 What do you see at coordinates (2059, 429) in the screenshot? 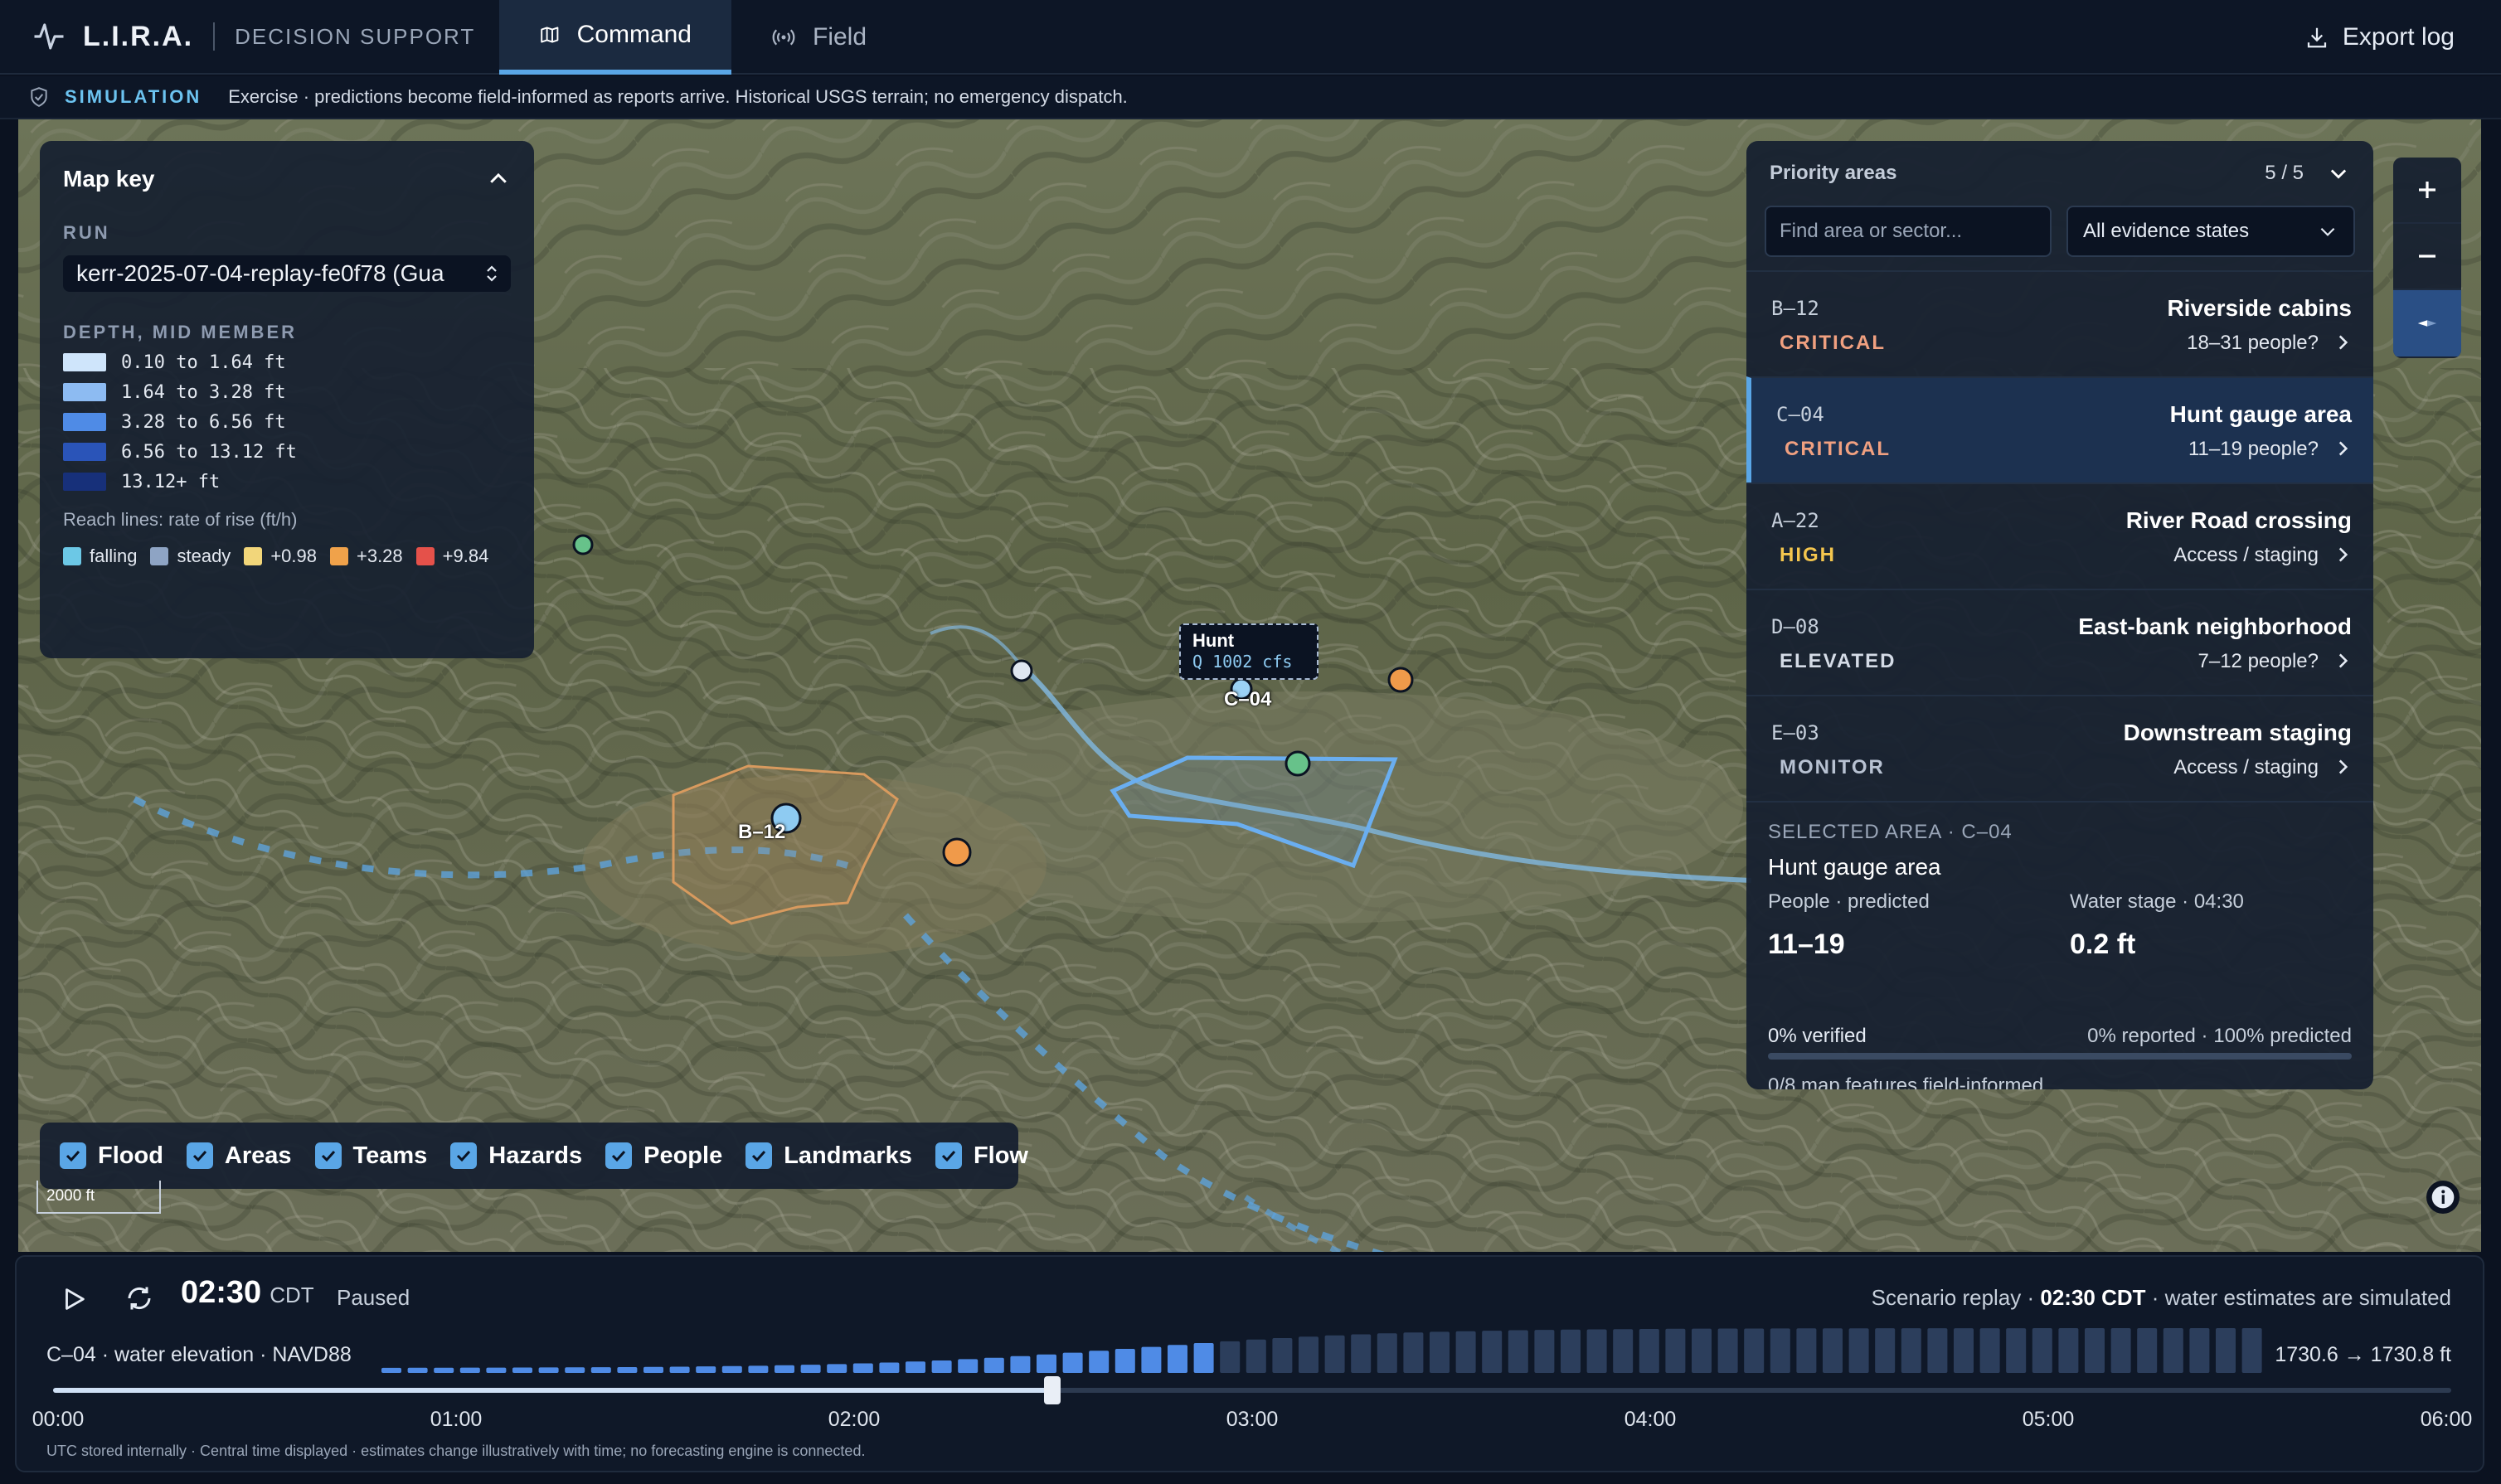
I see `priority-area-item: C–04 CRITICAL Hunt gauge area 11–19 people?` at bounding box center [2059, 429].